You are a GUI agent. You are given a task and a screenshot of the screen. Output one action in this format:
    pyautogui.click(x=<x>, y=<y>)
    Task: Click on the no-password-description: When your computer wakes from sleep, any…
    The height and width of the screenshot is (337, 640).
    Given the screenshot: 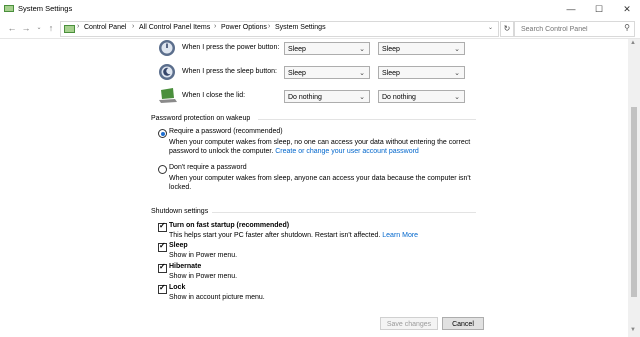 What is the action you would take?
    pyautogui.click(x=320, y=183)
    